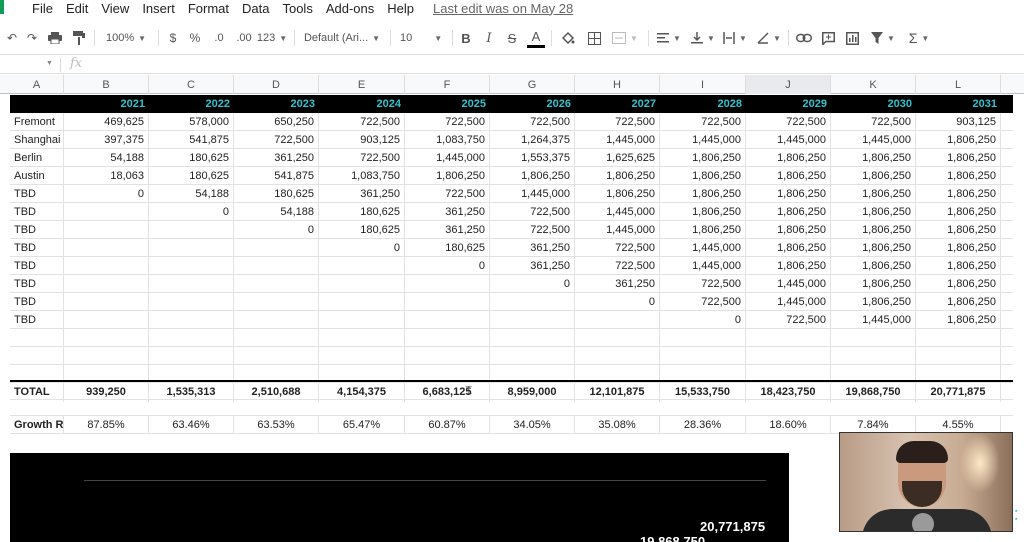 The image size is (1024, 542). Describe the element at coordinates (919, 38) in the screenshot. I see `functions-icon: Σ ▼` at that location.